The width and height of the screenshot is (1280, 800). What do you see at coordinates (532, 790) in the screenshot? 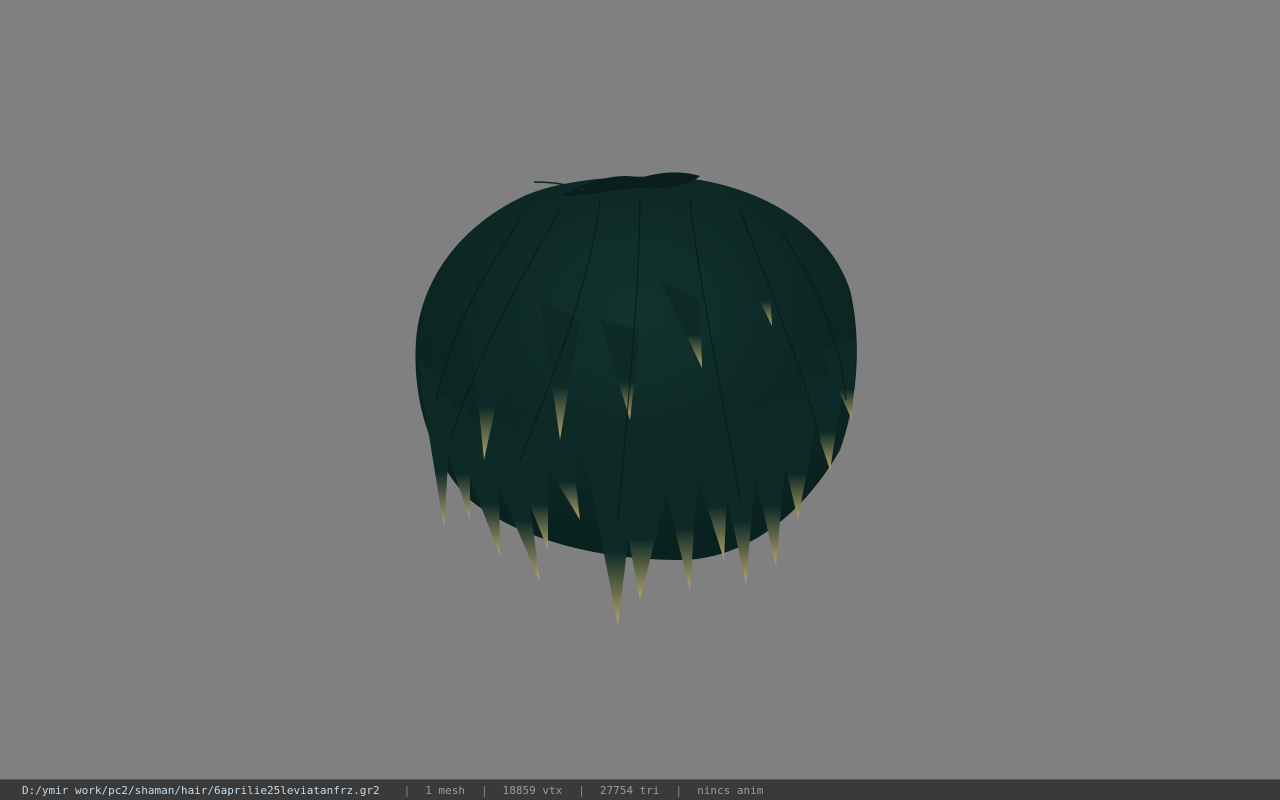
I see `vertex-count-label: 18859 vtx` at bounding box center [532, 790].